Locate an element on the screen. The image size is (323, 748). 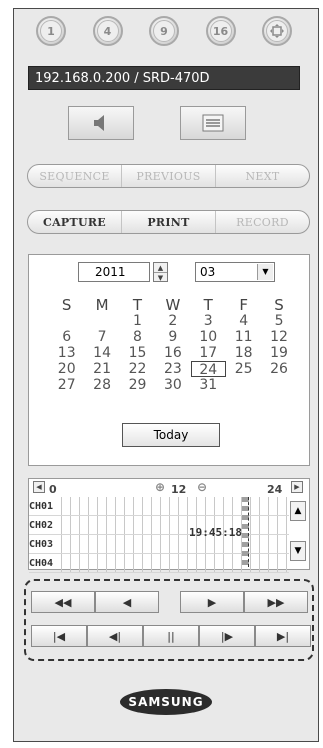
play-icon: ▶ is located at coordinates (212, 602).